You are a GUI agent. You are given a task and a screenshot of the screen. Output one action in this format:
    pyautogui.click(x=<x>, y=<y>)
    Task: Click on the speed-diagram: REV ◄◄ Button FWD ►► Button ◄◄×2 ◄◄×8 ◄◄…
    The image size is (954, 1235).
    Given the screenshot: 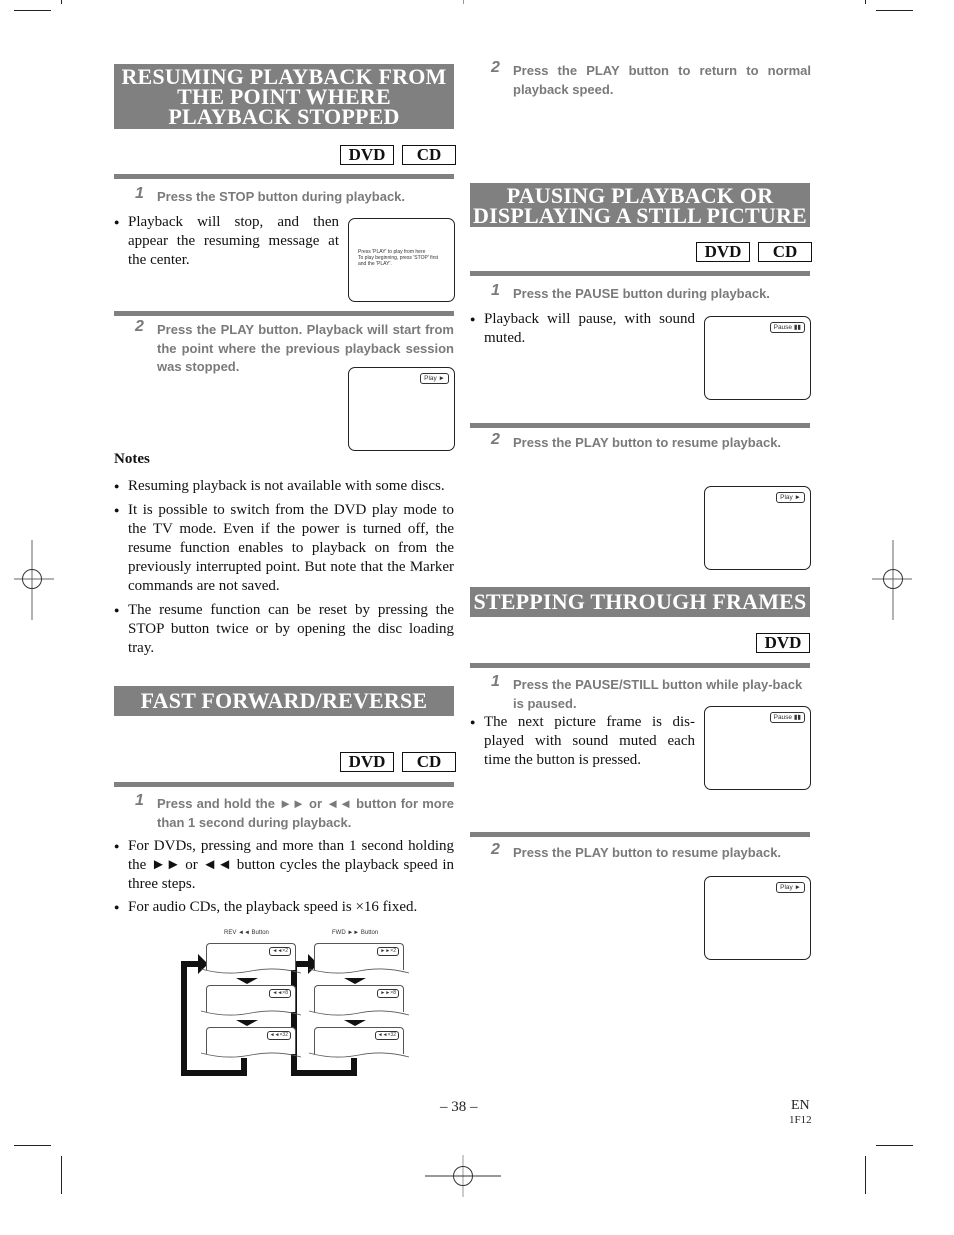 What is the action you would take?
    pyautogui.click(x=295, y=1003)
    